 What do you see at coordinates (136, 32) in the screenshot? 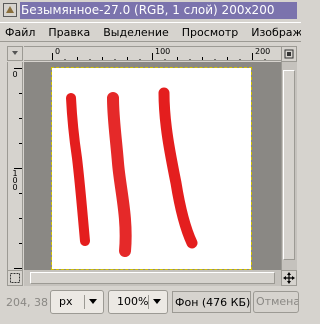
I see `menu-select: Выделение` at bounding box center [136, 32].